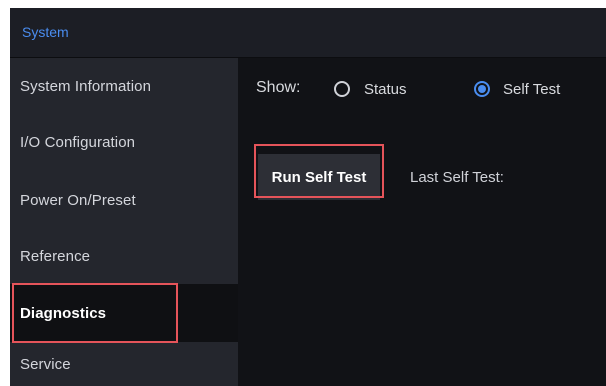 This screenshot has height=386, width=606. Describe the element at coordinates (308, 33) in the screenshot. I see `title-bar: System` at that location.